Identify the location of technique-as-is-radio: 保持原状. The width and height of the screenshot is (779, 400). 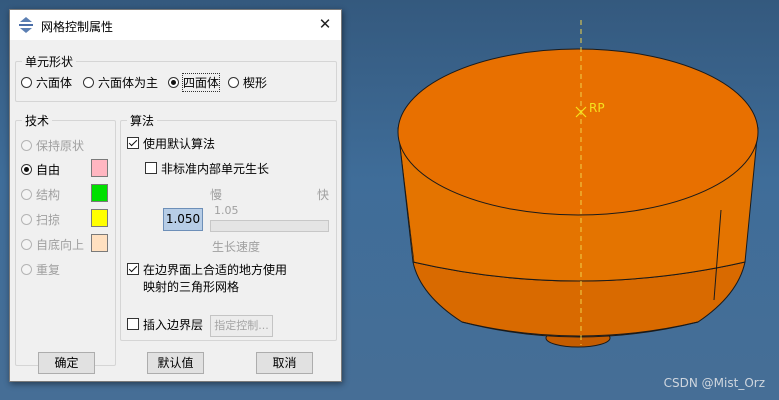
(52, 145).